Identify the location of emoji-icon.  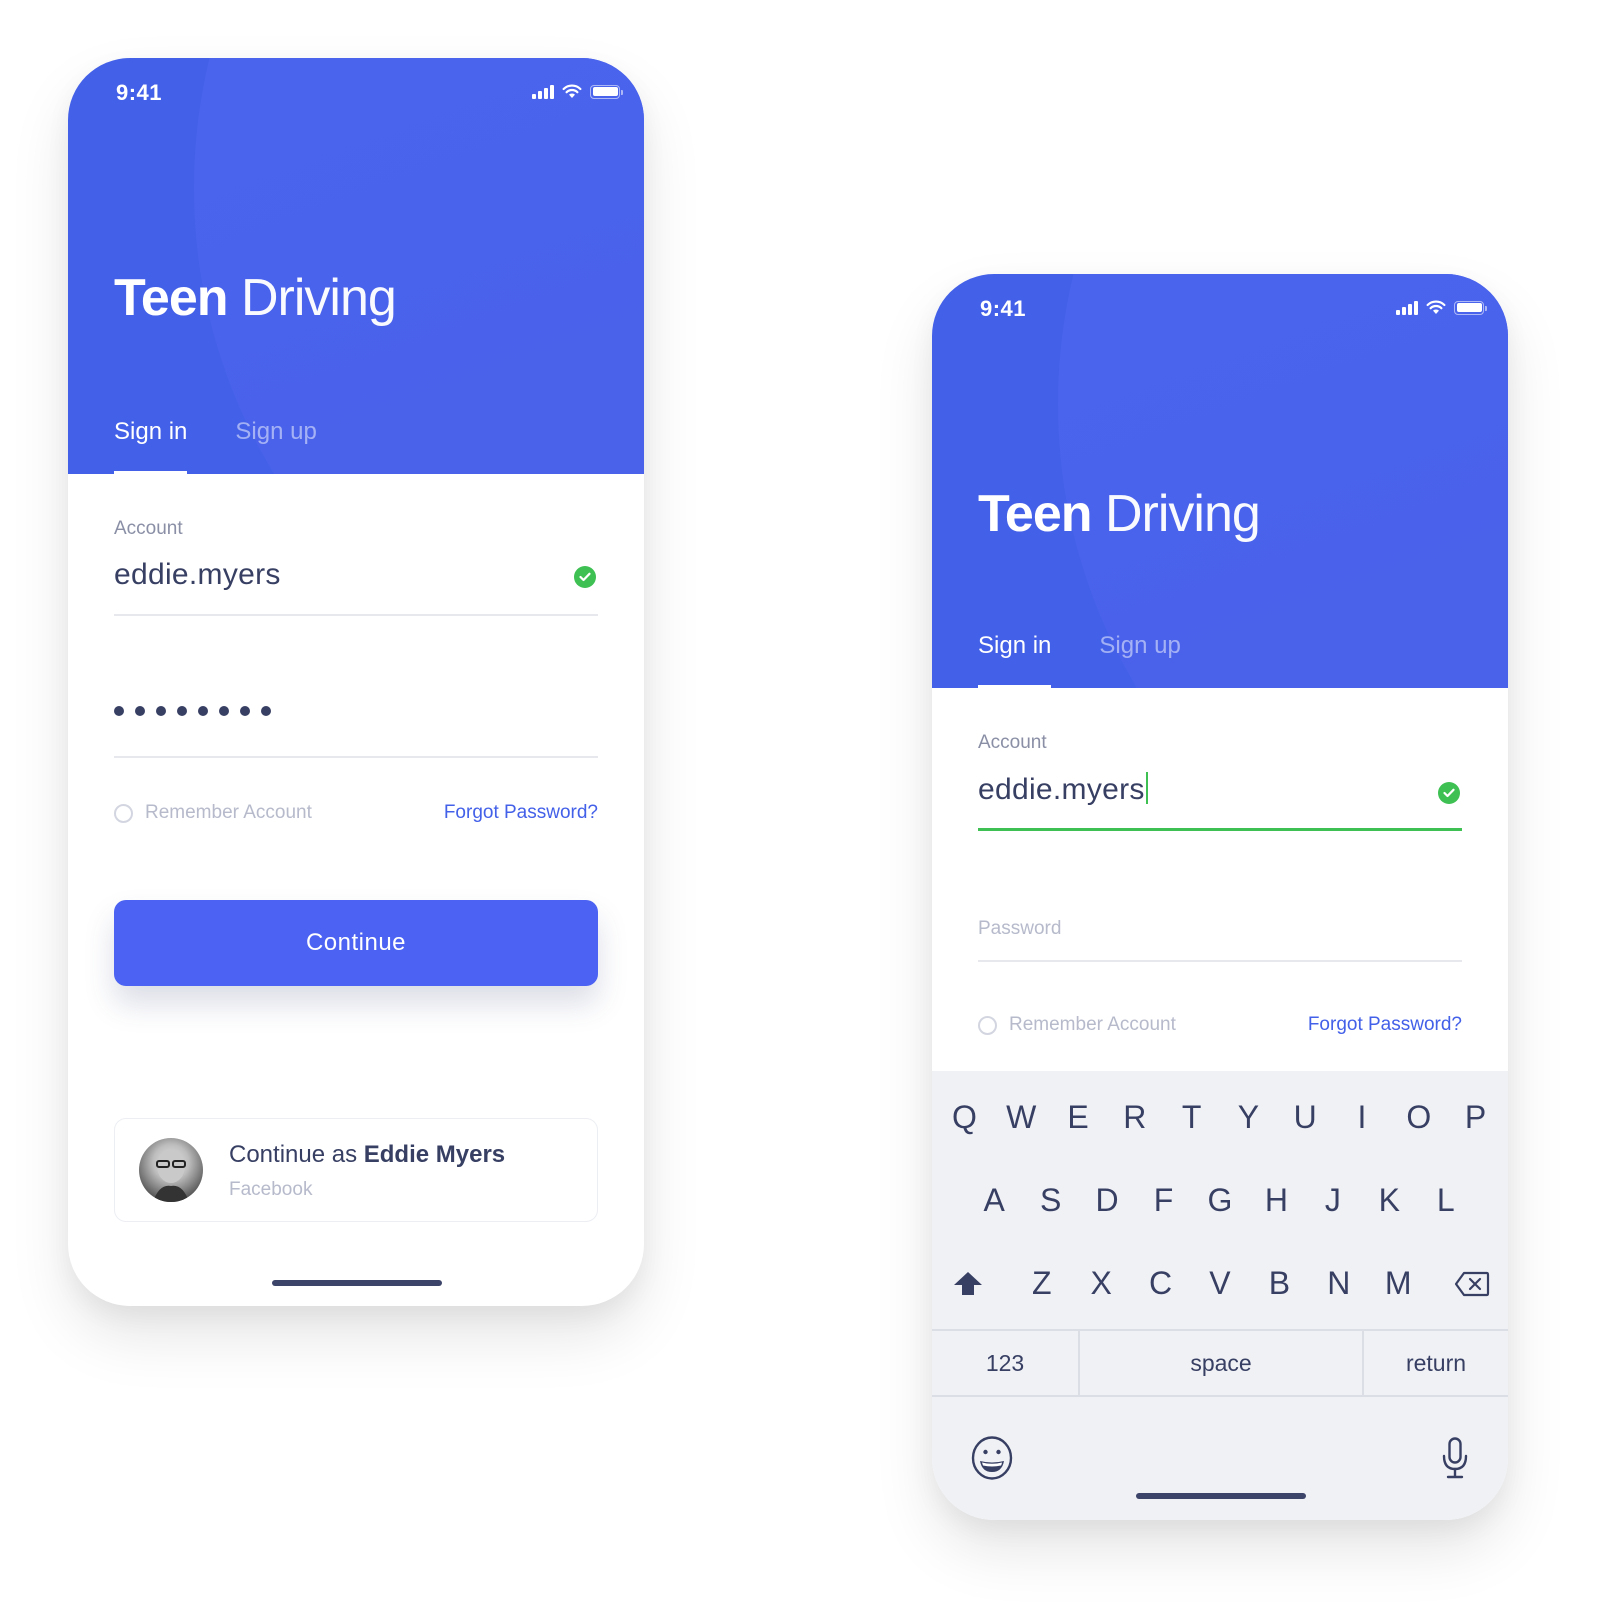
(992, 1458).